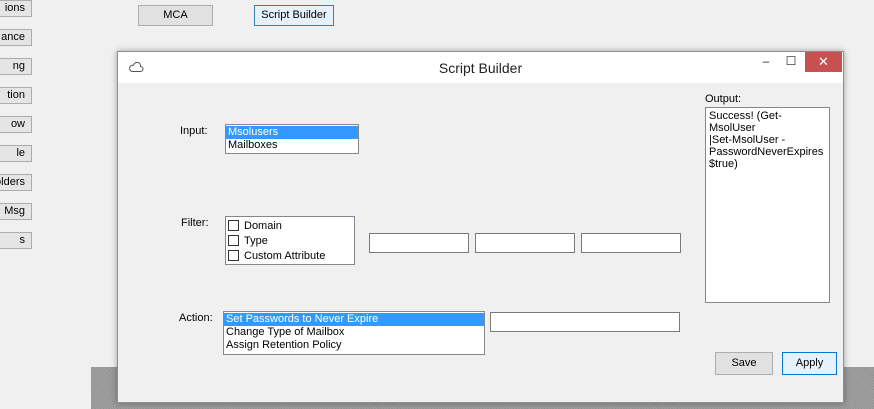 The width and height of the screenshot is (874, 409). What do you see at coordinates (354, 319) in the screenshot?
I see `action-option-never-expire: Set Passwords to Never Expire` at bounding box center [354, 319].